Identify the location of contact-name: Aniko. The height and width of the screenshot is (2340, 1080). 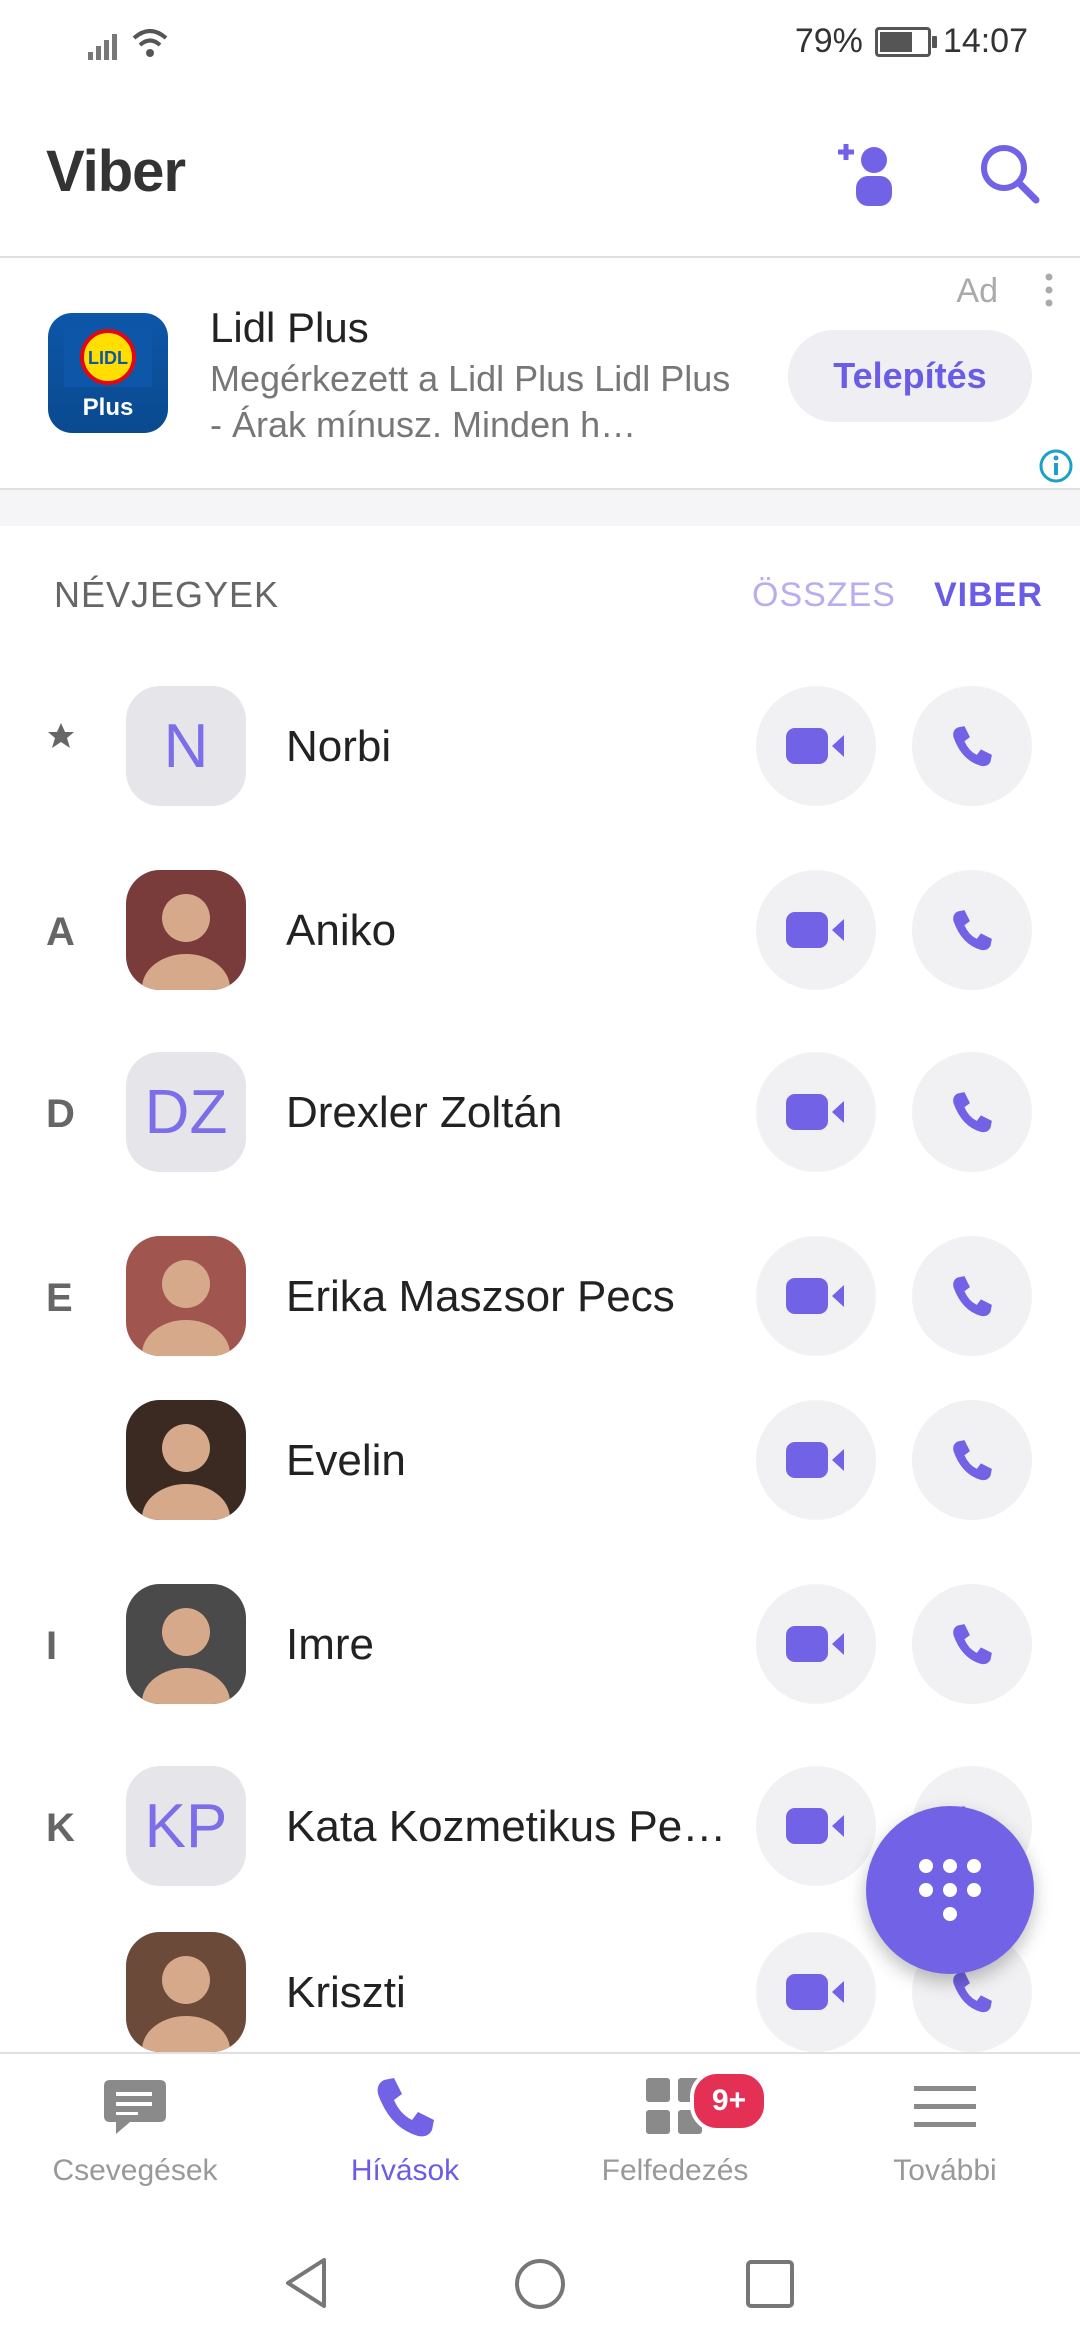
(341, 930).